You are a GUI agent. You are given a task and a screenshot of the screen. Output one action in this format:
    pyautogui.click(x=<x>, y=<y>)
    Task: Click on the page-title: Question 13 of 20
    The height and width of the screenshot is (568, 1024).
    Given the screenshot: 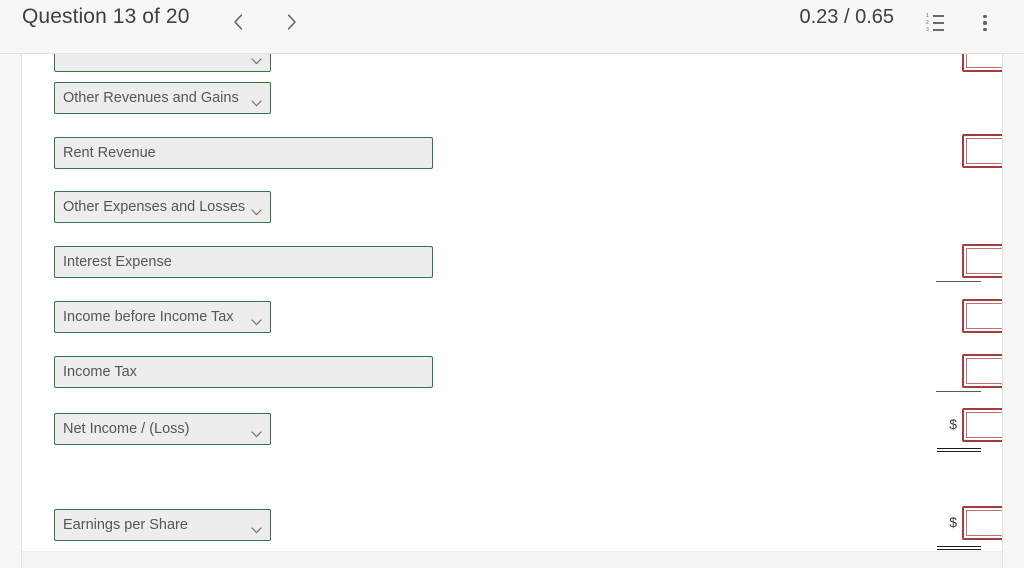 What is the action you would take?
    pyautogui.click(x=106, y=16)
    